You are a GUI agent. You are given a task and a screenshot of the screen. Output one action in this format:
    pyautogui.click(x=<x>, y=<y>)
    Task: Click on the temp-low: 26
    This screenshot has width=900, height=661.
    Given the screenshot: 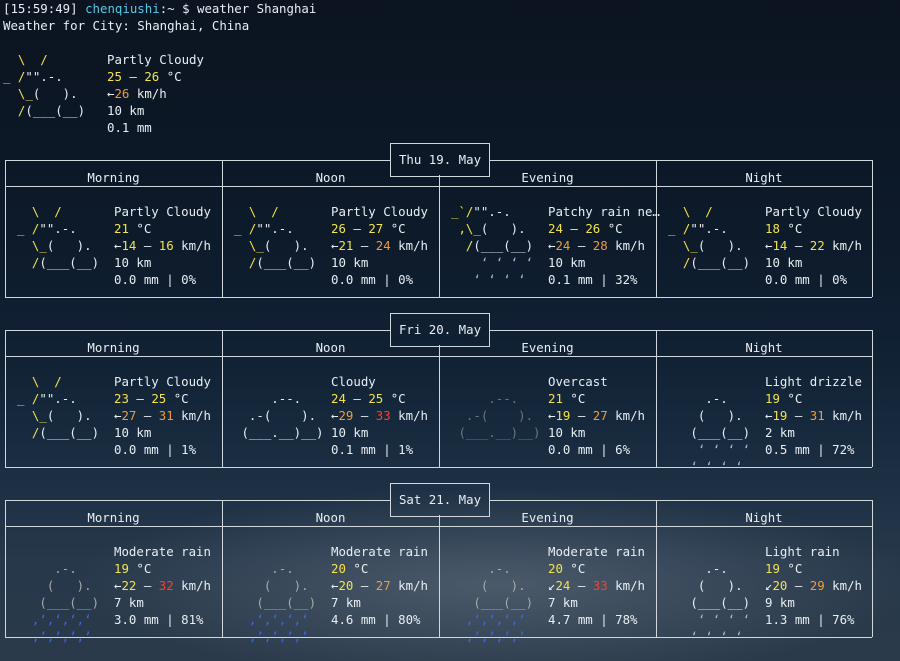 What is the action you would take?
    pyautogui.click(x=338, y=228)
    